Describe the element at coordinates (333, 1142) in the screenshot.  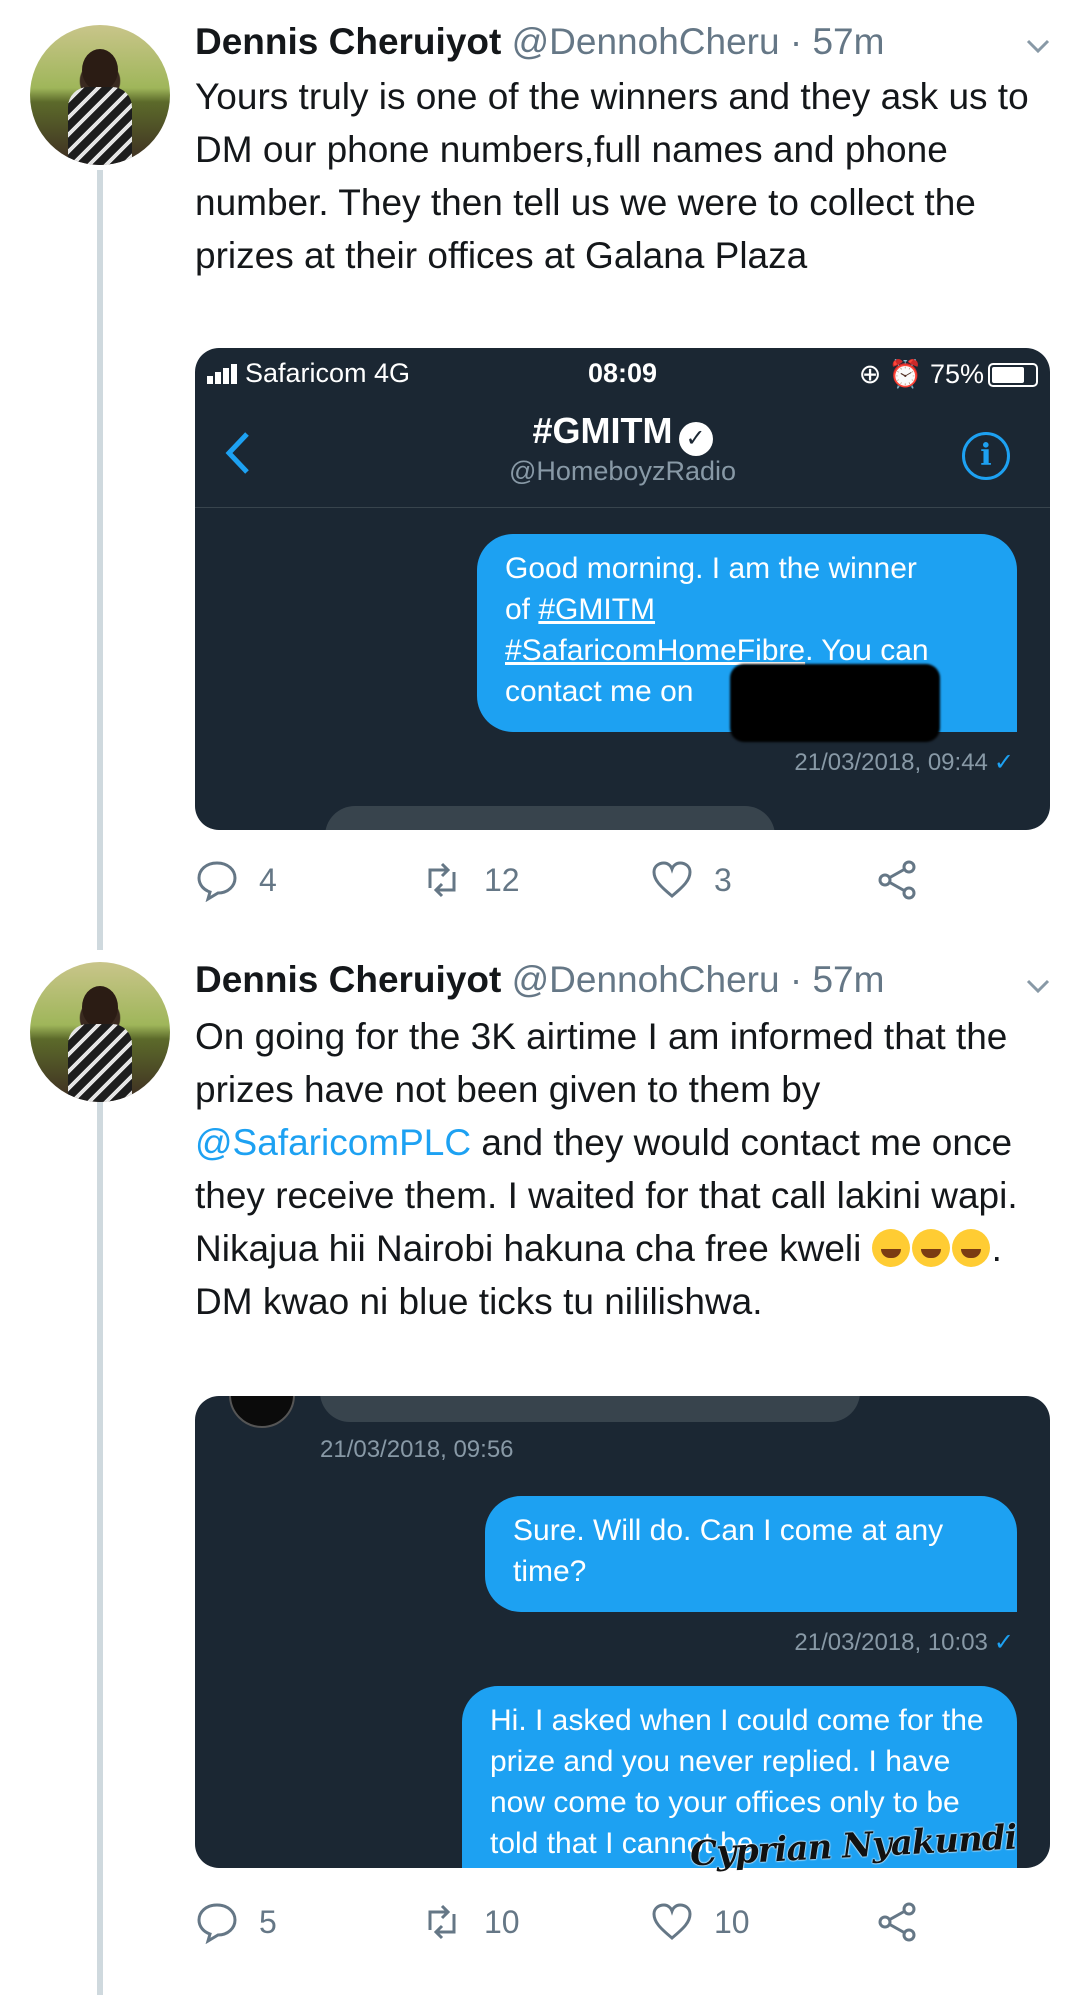
I see `mention-link: @SafaricomPLC` at that location.